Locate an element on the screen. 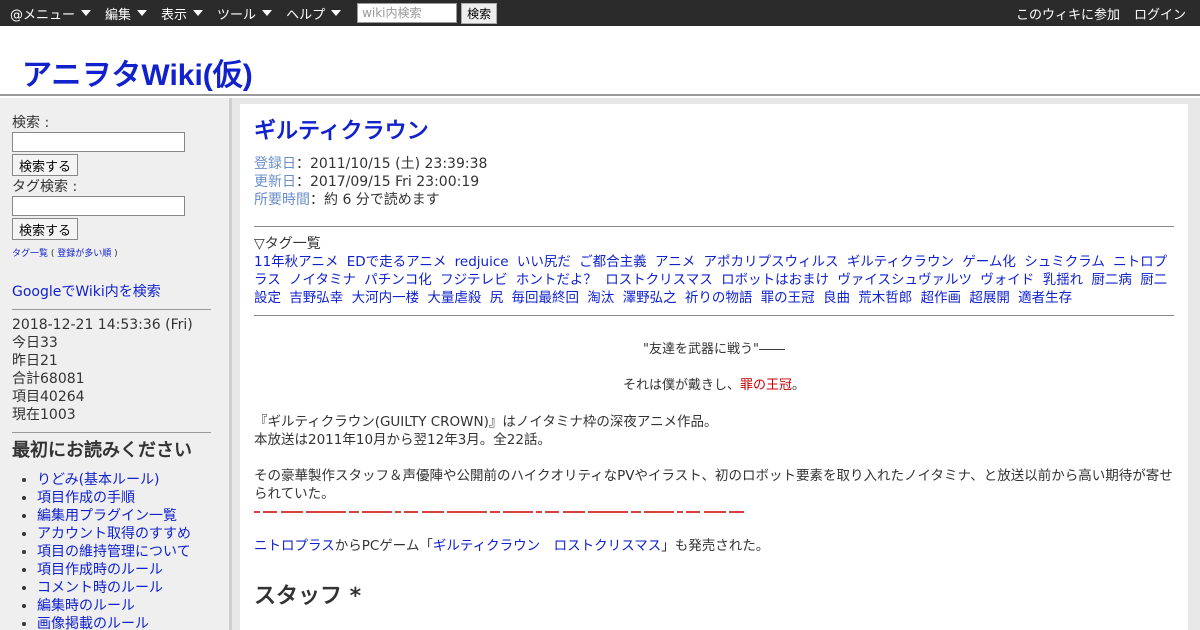  menu-label: @メニュー is located at coordinates (43, 15).